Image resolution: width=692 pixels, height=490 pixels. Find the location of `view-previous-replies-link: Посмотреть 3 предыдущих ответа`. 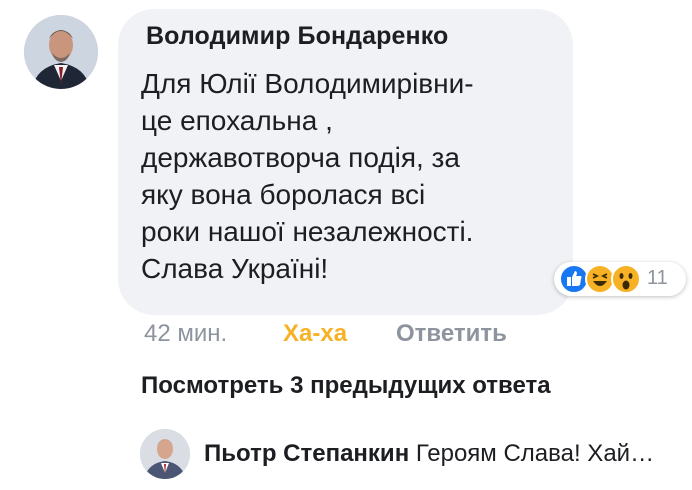

view-previous-replies-link: Посмотреть 3 предыдущих ответа is located at coordinates (346, 386).